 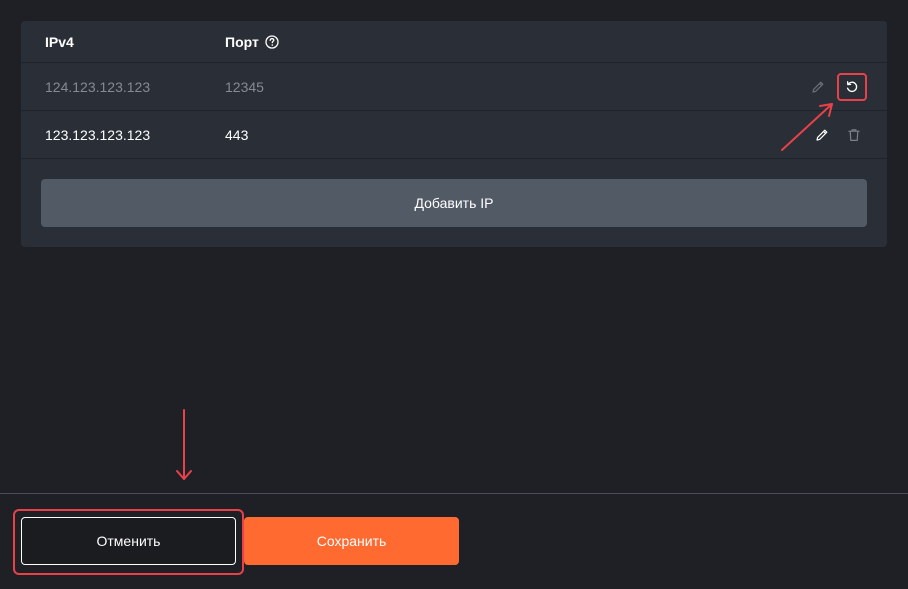 I want to click on cancel-button: Отменить, so click(x=128, y=541).